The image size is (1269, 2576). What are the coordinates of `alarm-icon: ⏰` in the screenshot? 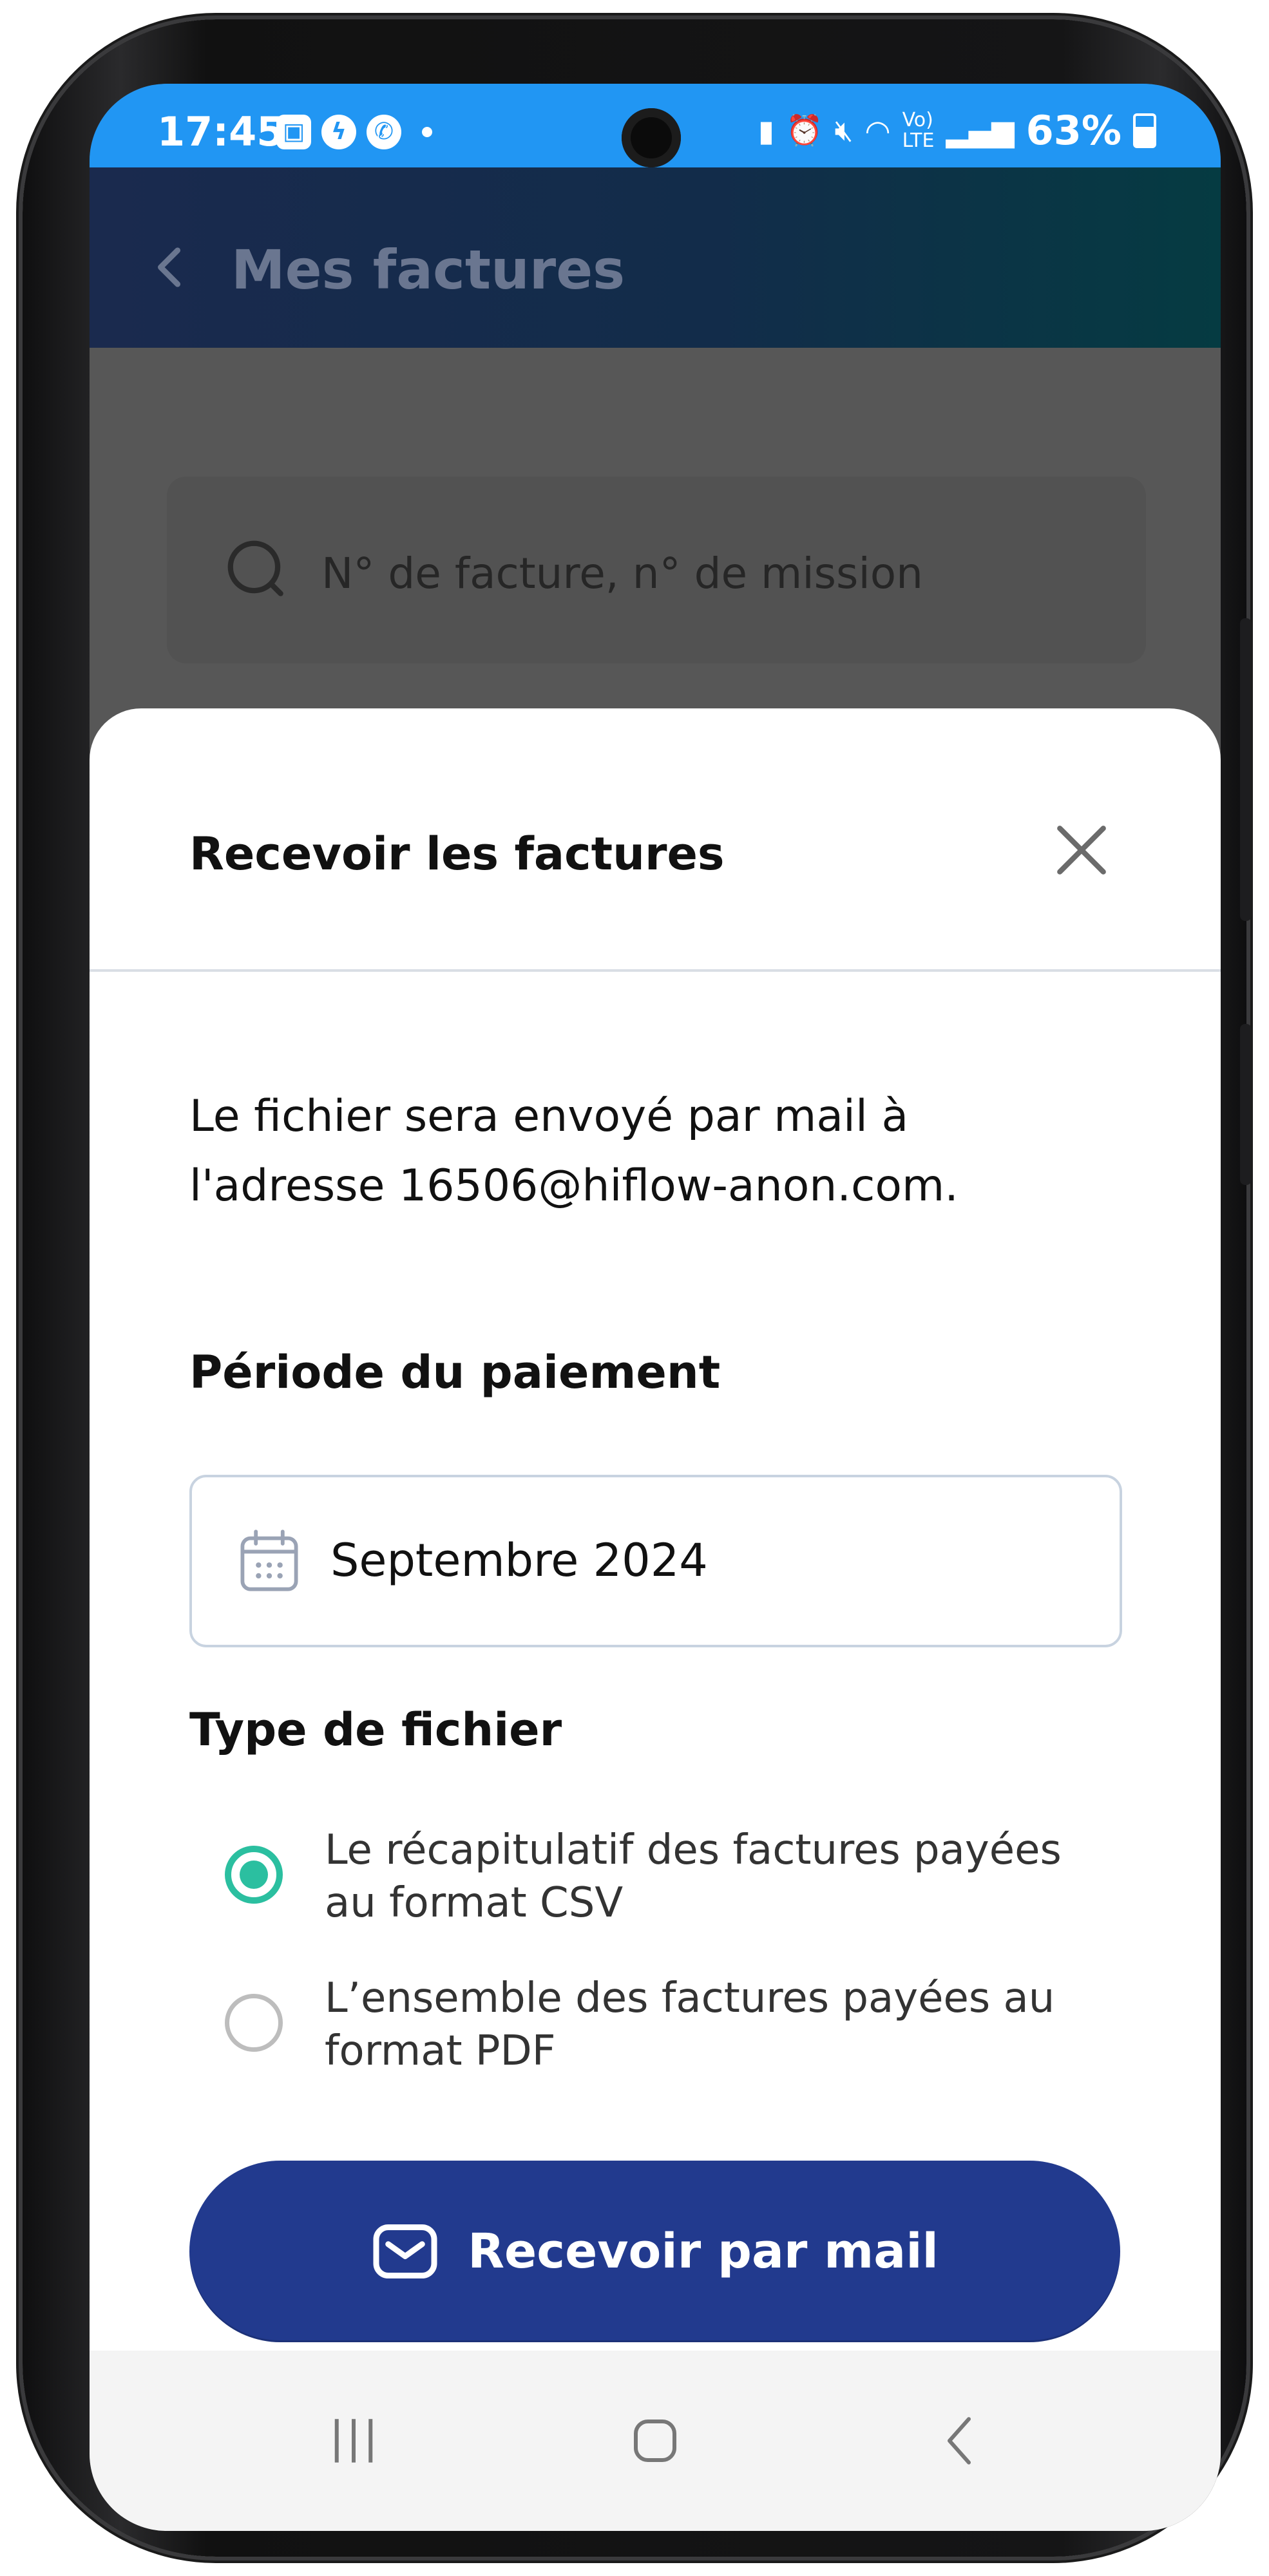 It's located at (804, 130).